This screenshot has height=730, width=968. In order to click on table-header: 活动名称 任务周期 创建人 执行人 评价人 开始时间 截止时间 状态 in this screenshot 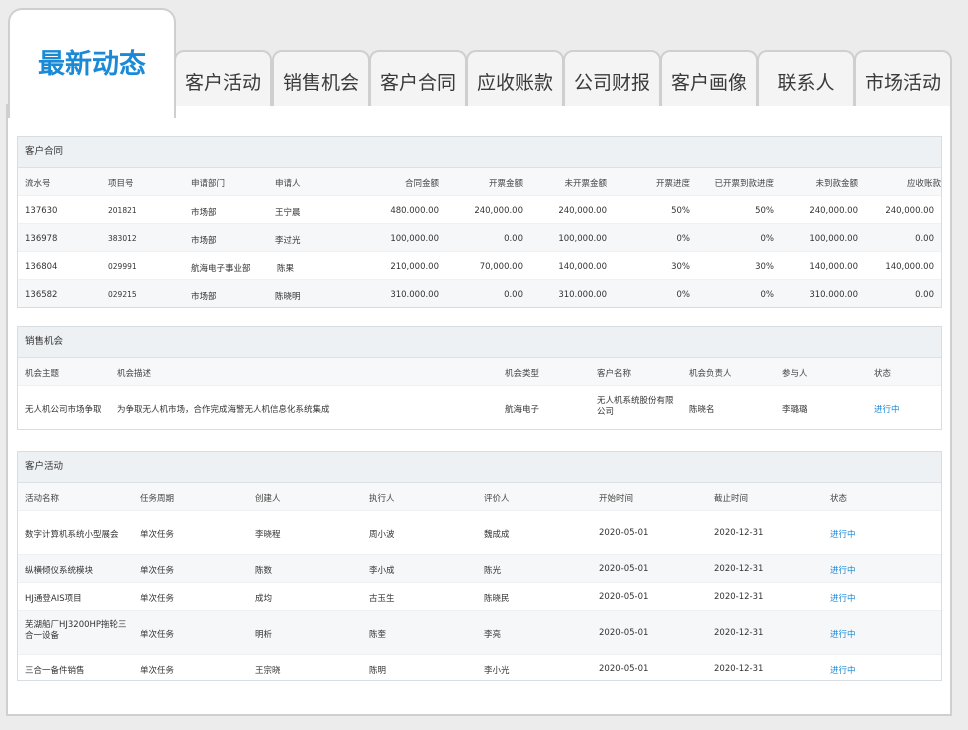, I will do `click(479, 497)`.